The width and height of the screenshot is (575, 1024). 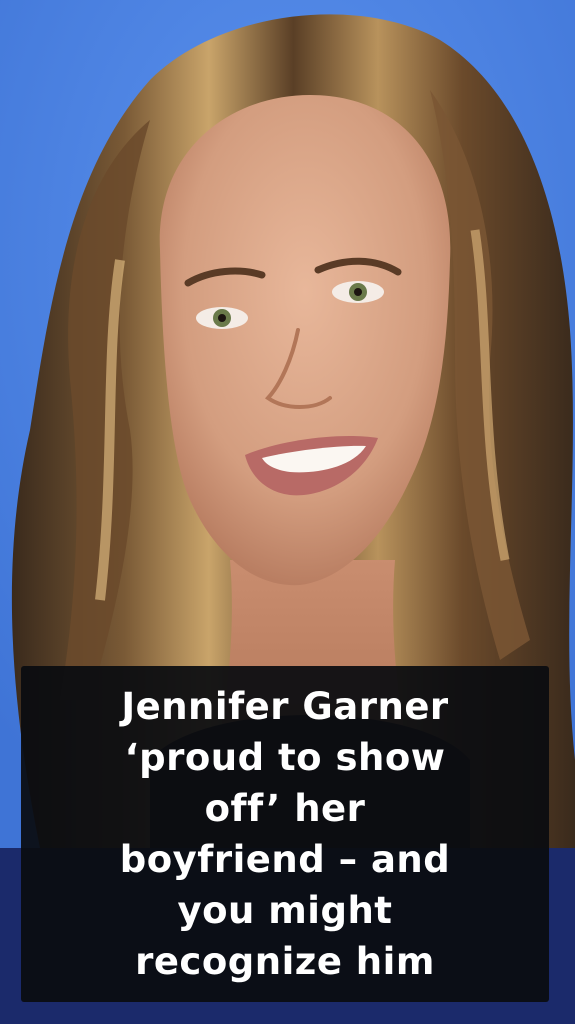 What do you see at coordinates (285, 910) in the screenshot?
I see `headline-line: you might` at bounding box center [285, 910].